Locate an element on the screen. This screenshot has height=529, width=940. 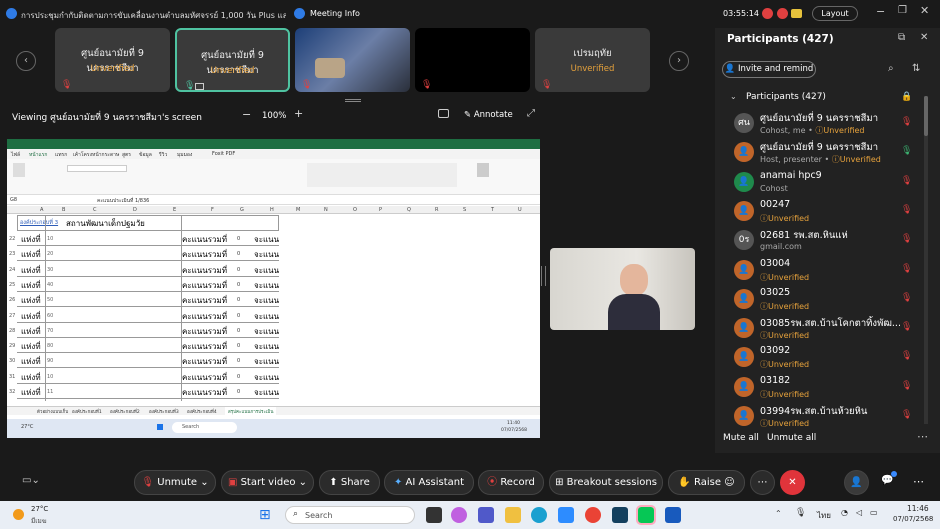
zoom-icon is located at coordinates (566, 515).